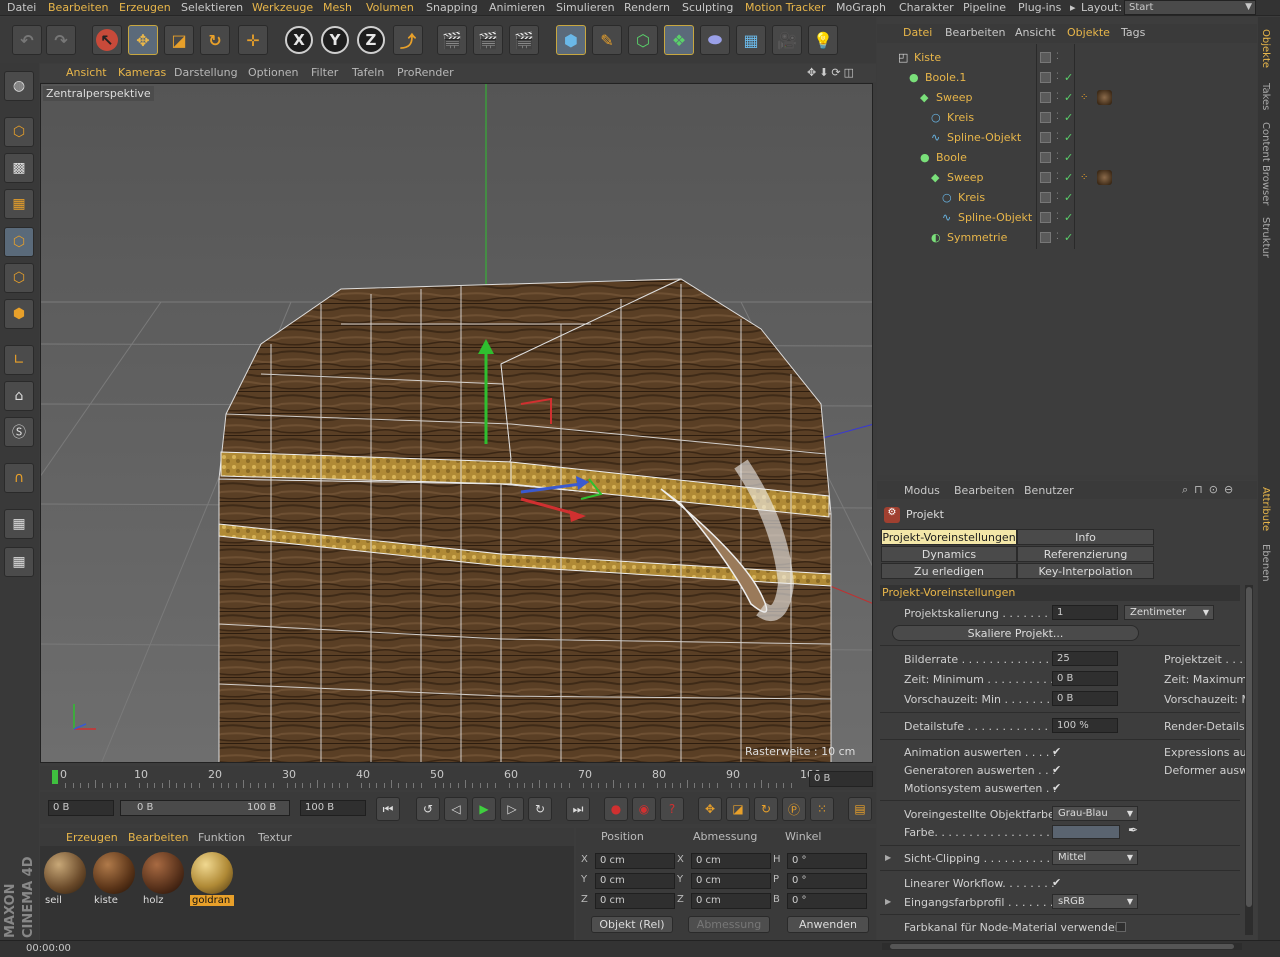 The height and width of the screenshot is (957, 1280). What do you see at coordinates (1190, 7) in the screenshot?
I see `layout-select: Start ▼` at bounding box center [1190, 7].